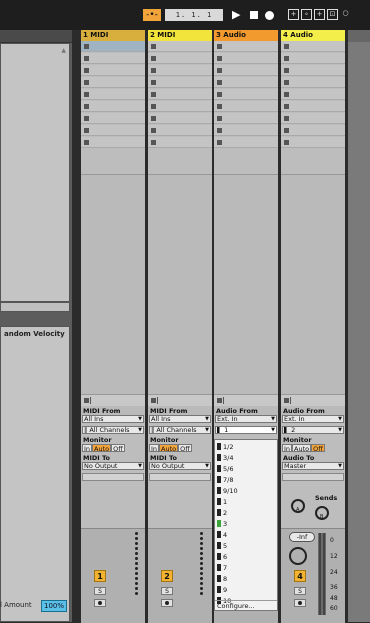 Image resolution: width=370 pixels, height=623 pixels. I want to click on record-icon, so click(269, 15).